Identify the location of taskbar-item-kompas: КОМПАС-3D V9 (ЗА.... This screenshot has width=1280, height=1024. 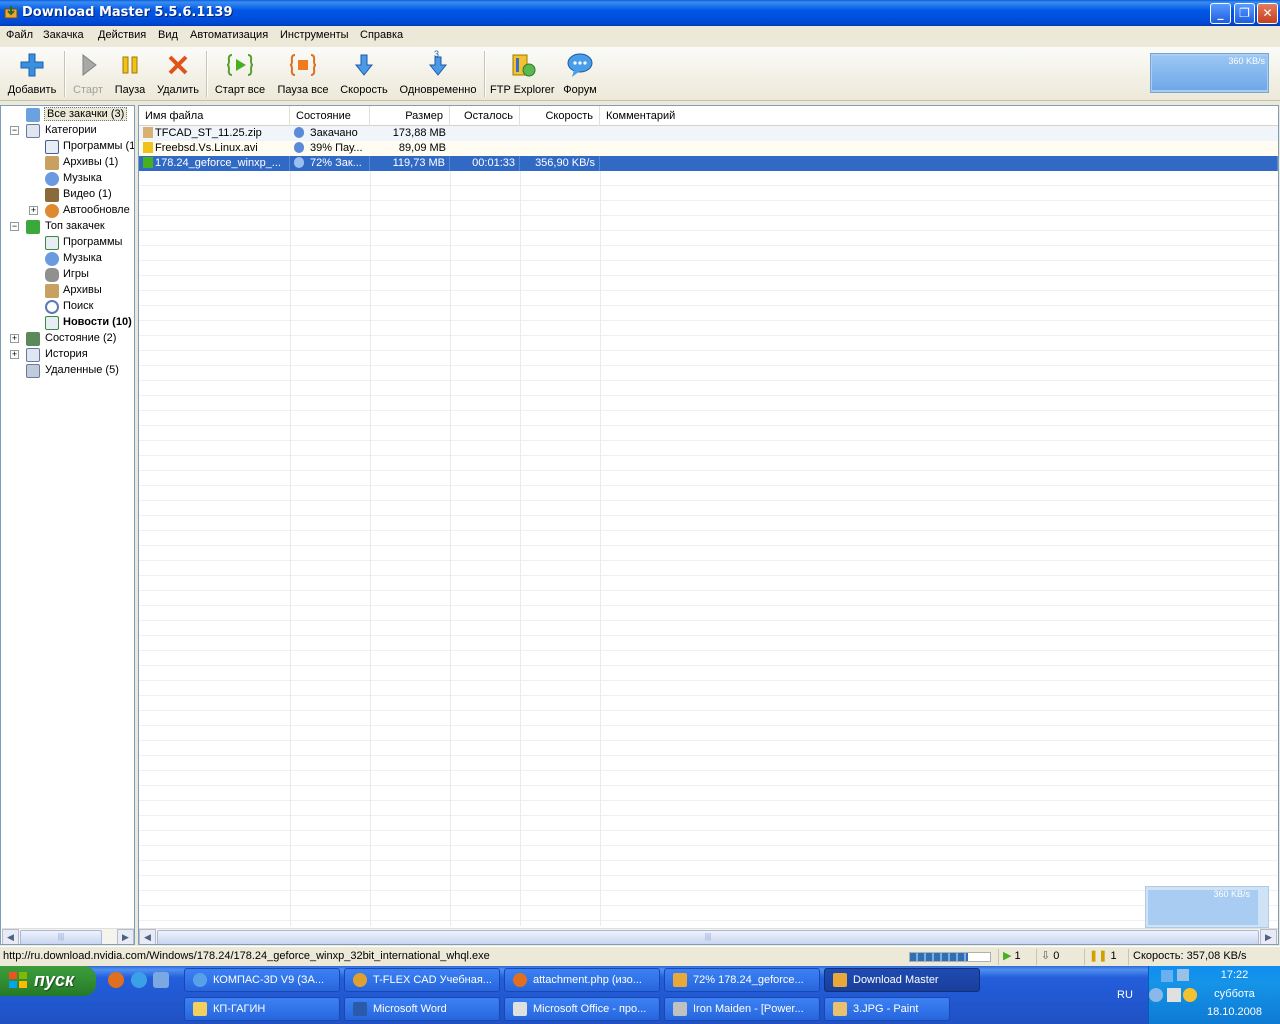
(262, 980).